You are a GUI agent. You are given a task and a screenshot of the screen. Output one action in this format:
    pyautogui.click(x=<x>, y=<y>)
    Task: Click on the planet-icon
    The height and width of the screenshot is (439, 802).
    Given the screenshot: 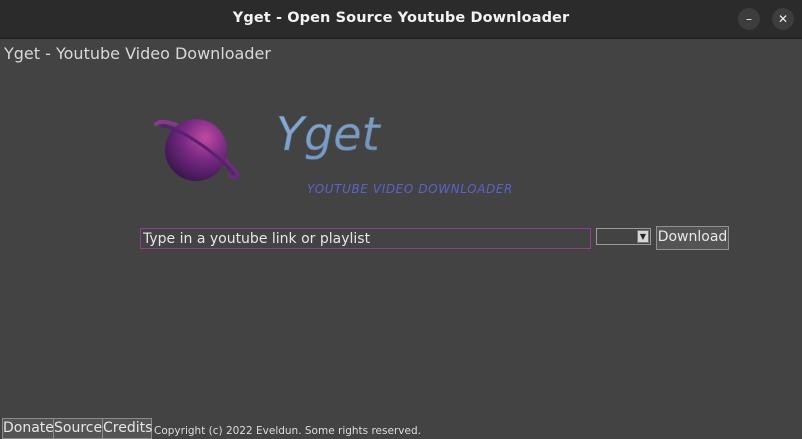 What is the action you would take?
    pyautogui.click(x=197, y=150)
    